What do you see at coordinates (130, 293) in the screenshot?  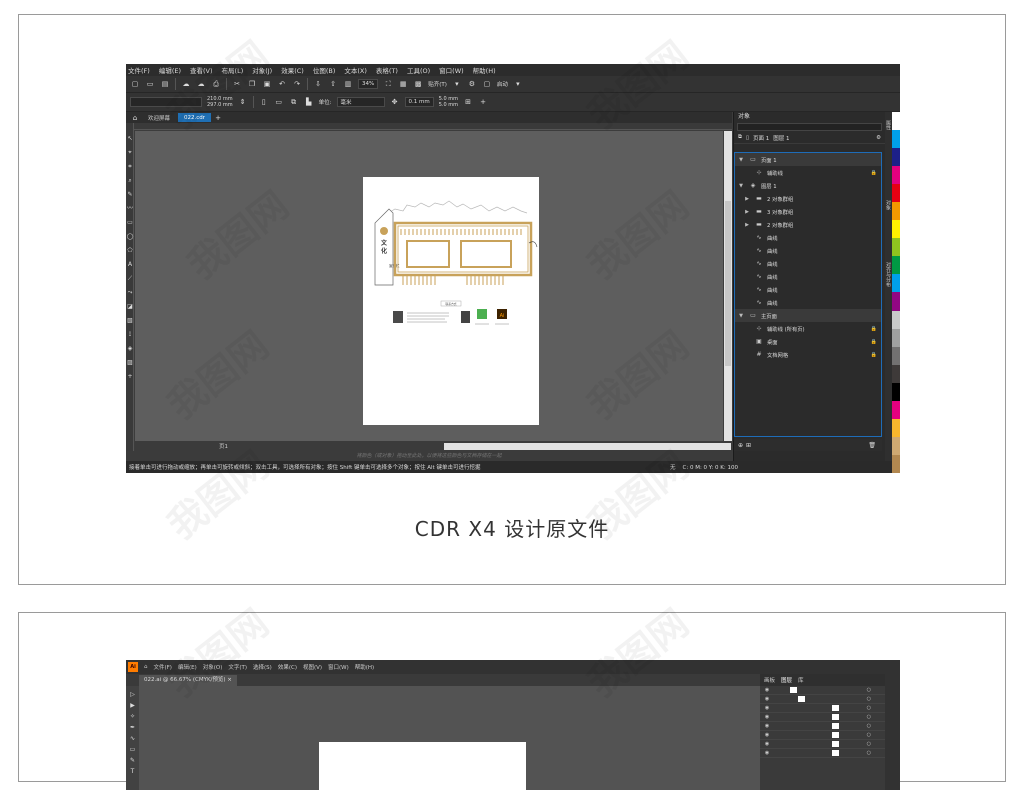 I see `connector-tool-icon: ⤳` at bounding box center [130, 293].